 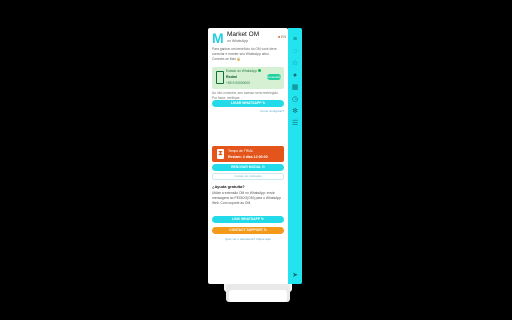 What do you see at coordinates (248, 103) in the screenshot?
I see `connect-whatsapp-button: LIGAR WHATSAPP ↻` at bounding box center [248, 103].